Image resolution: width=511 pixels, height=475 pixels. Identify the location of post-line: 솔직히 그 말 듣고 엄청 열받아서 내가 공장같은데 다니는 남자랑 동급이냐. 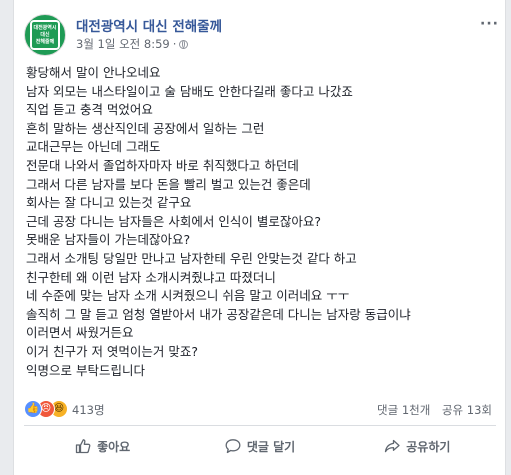
(218, 314).